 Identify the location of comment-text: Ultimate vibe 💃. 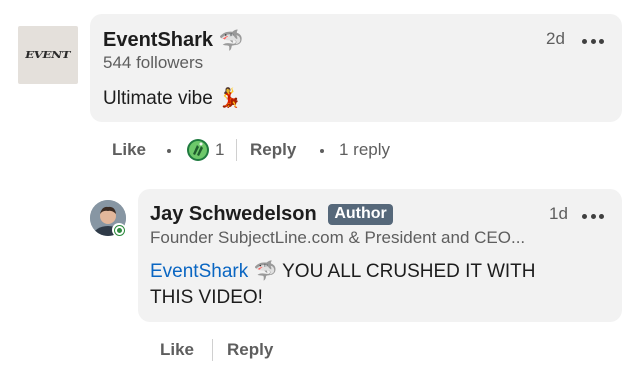
(172, 99).